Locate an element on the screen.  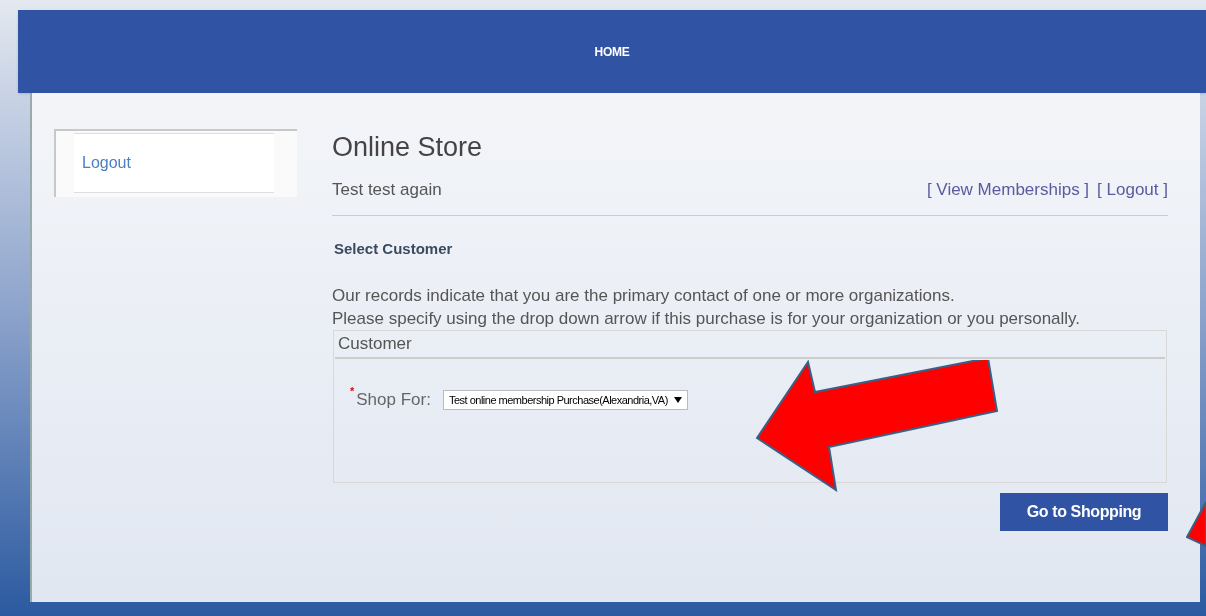
home-link: HOME is located at coordinates (612, 51).